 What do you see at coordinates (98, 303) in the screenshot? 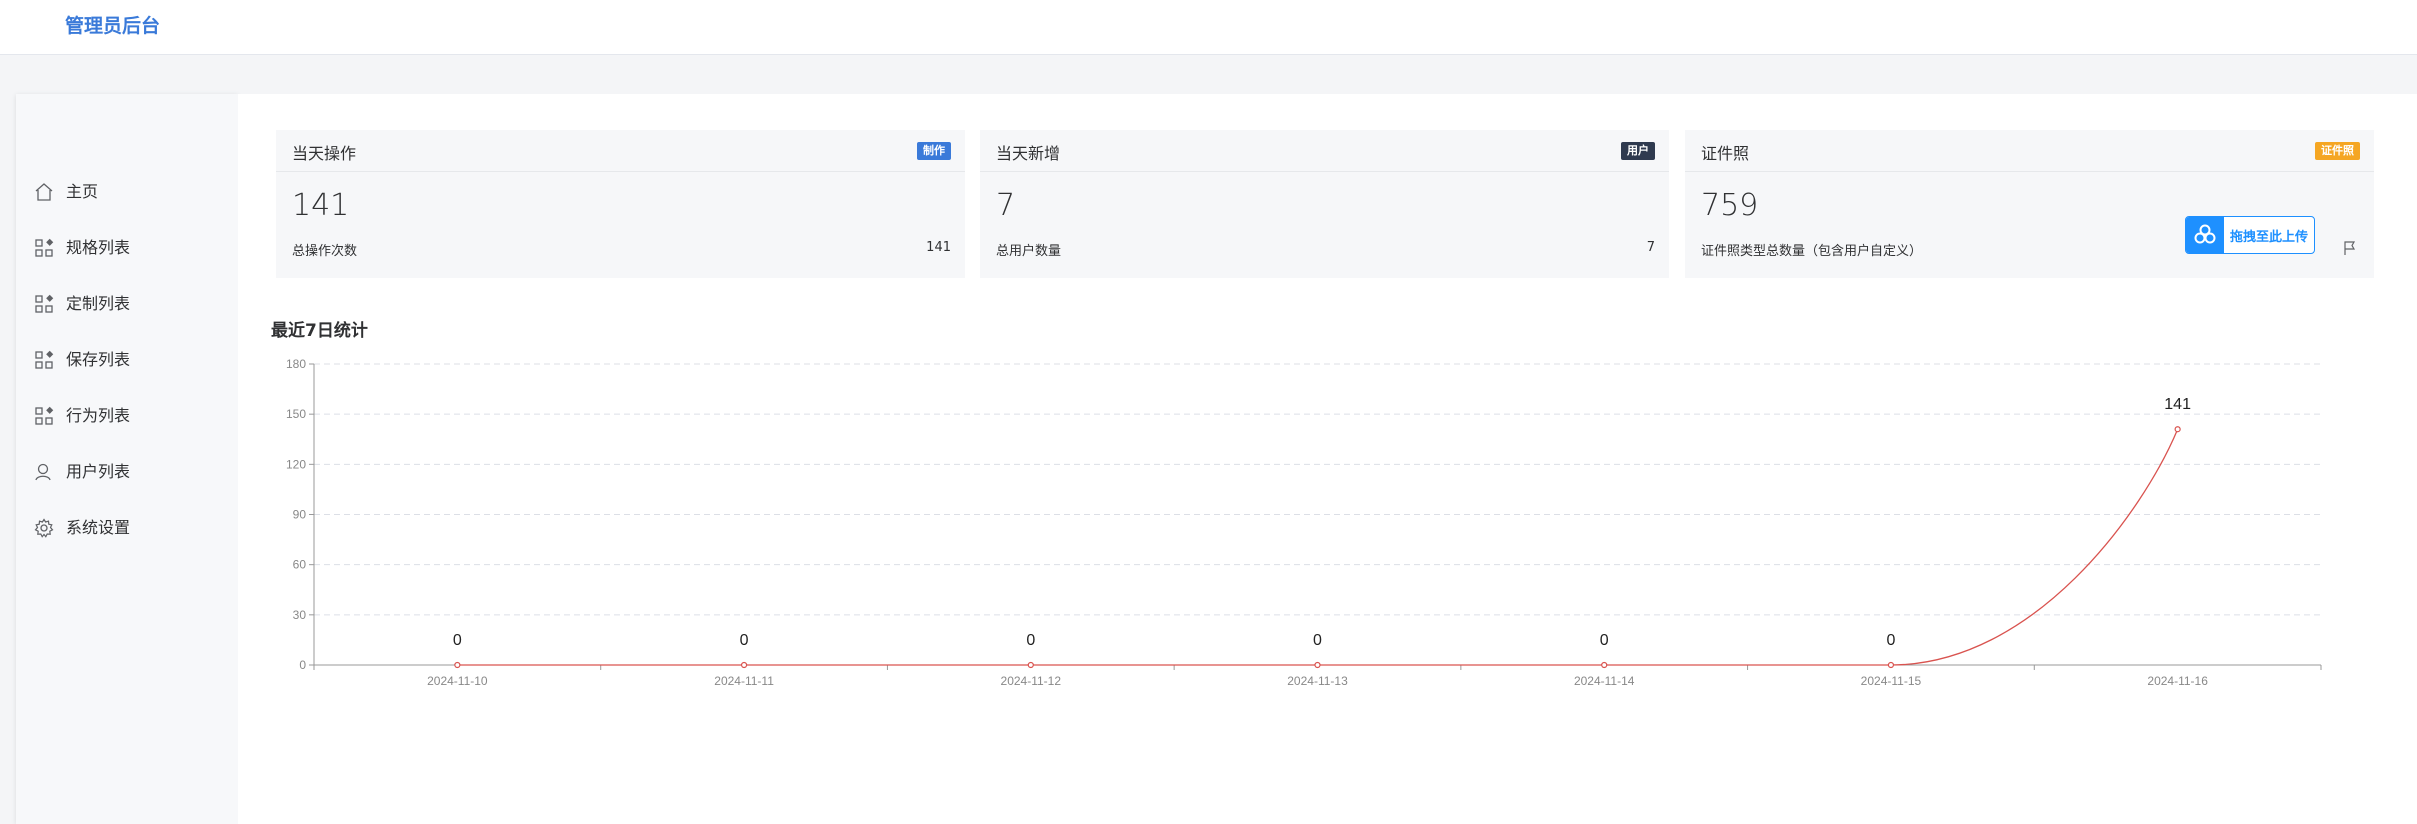
I see `sidebar-item-label: 定制列表` at bounding box center [98, 303].